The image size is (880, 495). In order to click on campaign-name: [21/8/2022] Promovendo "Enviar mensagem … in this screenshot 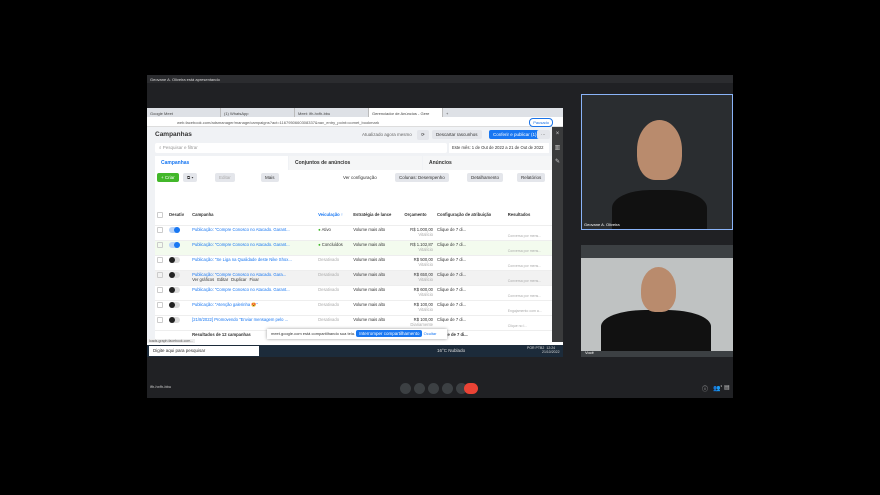, I will do `click(253, 319)`.